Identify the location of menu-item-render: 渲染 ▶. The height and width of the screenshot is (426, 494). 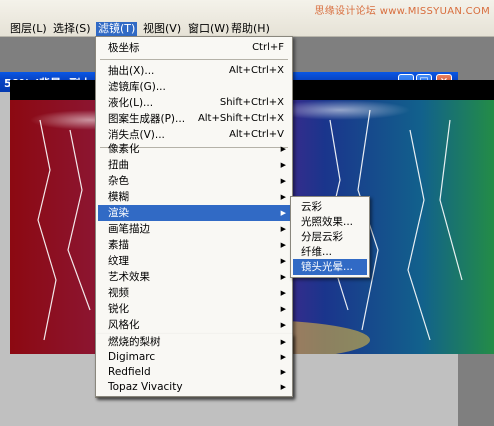
(194, 213).